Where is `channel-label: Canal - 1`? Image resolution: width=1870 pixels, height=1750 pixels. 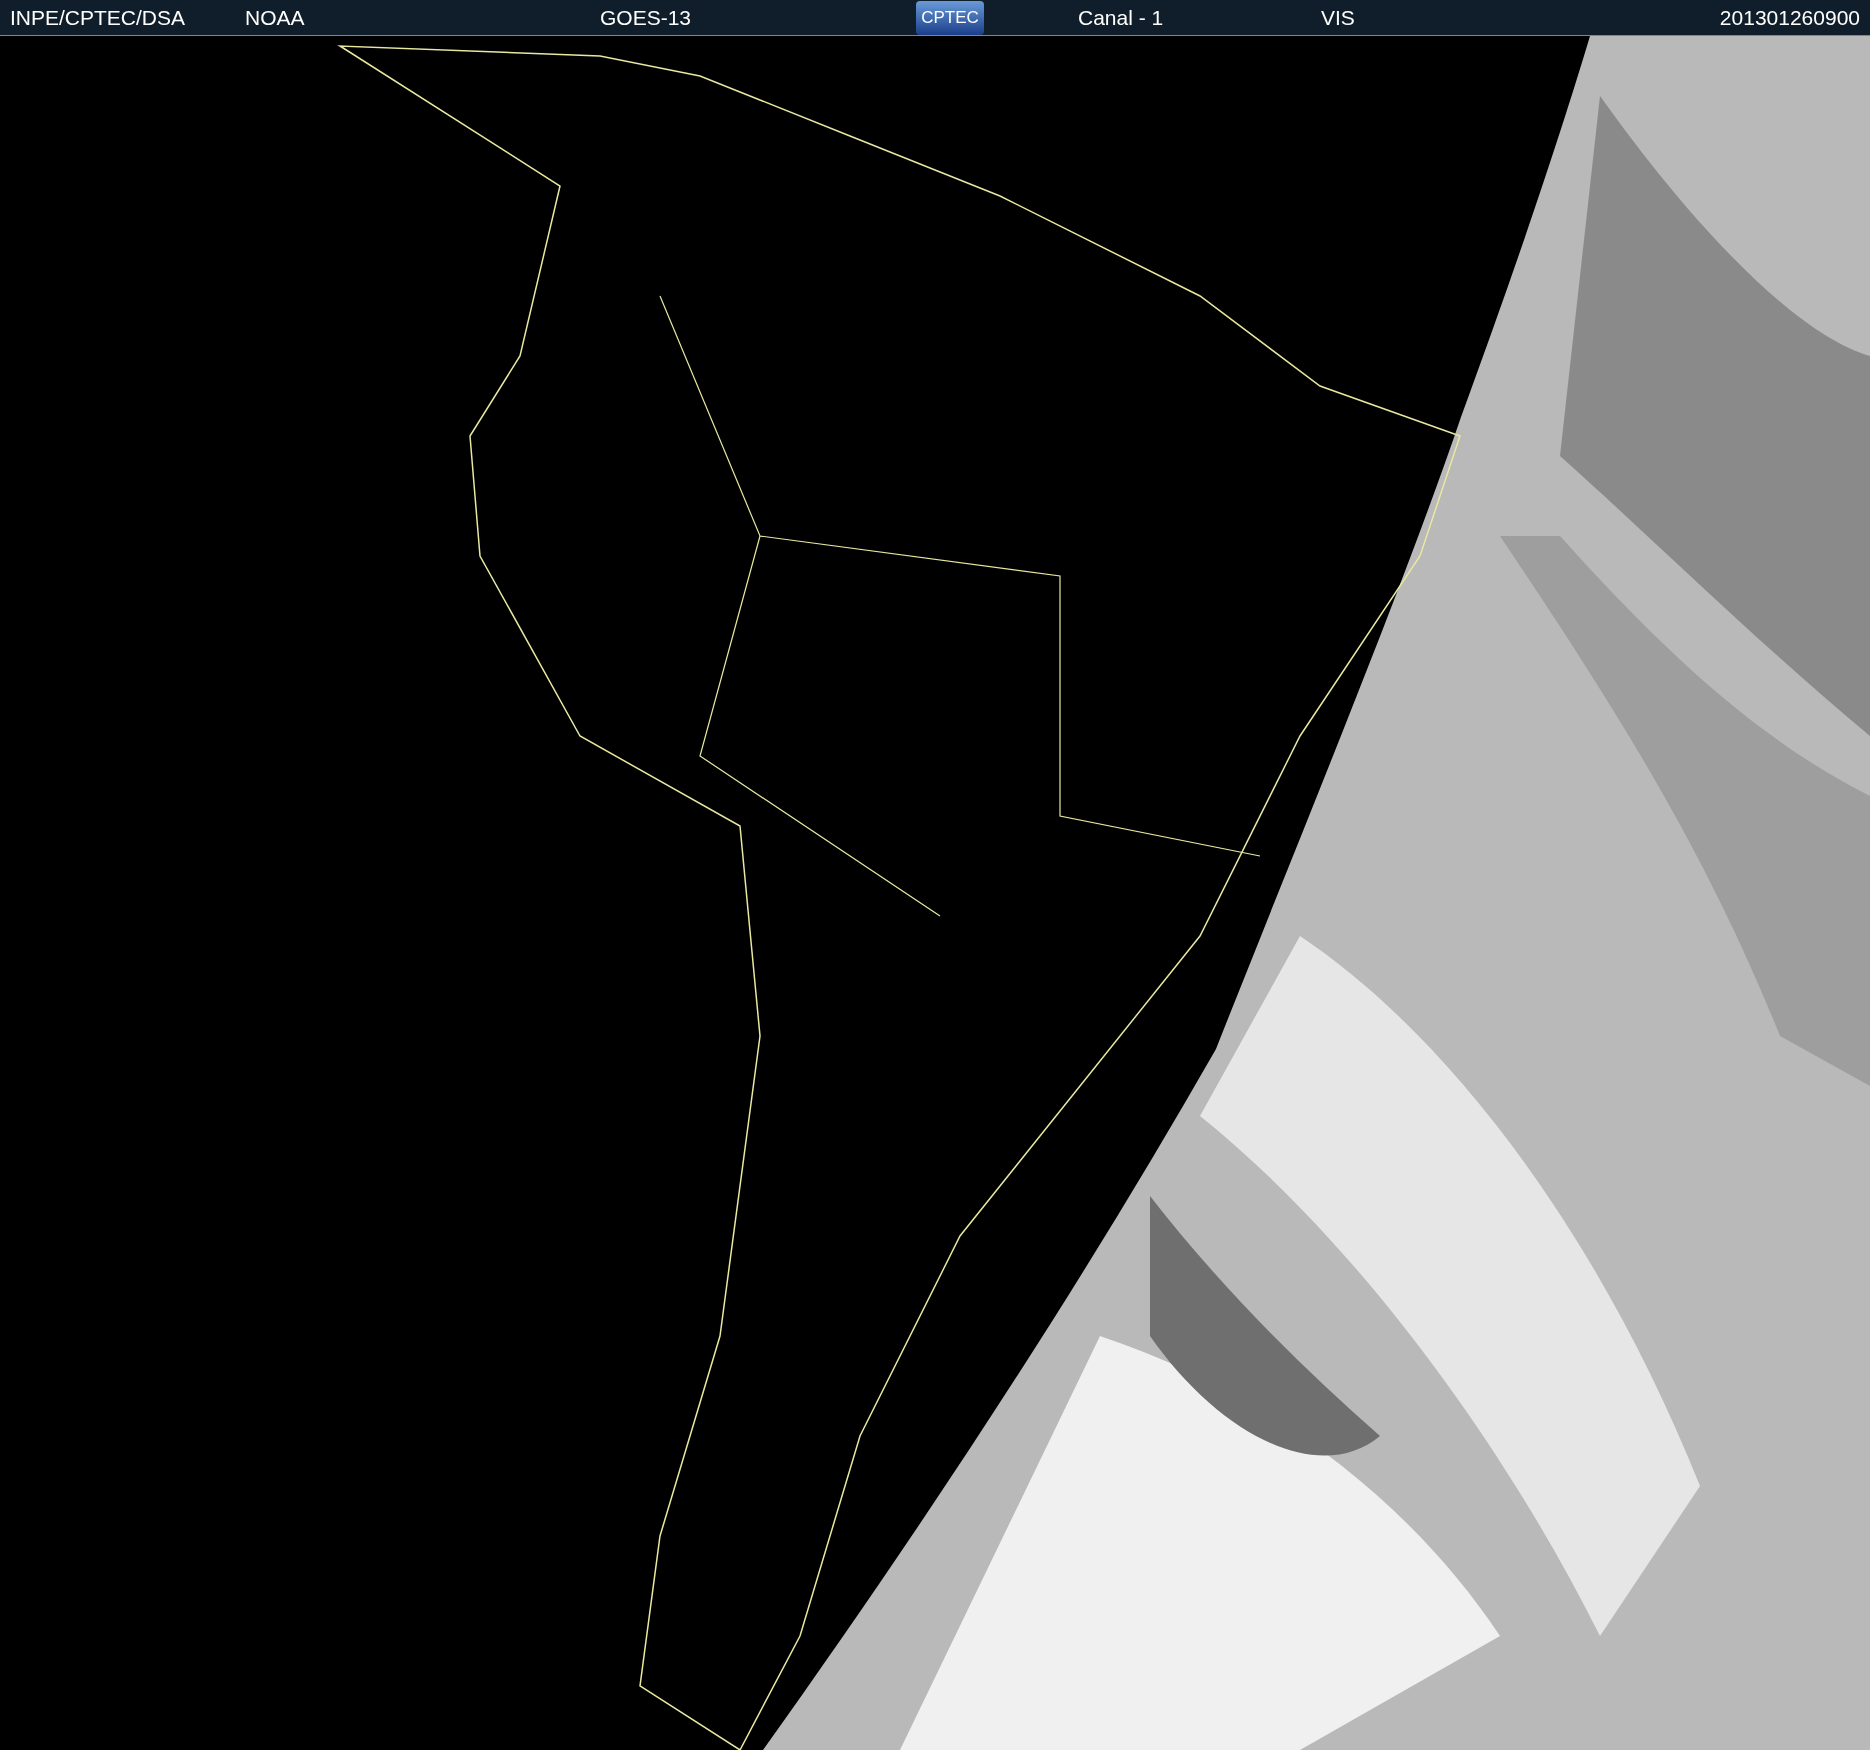
channel-label: Canal - 1 is located at coordinates (1121, 17).